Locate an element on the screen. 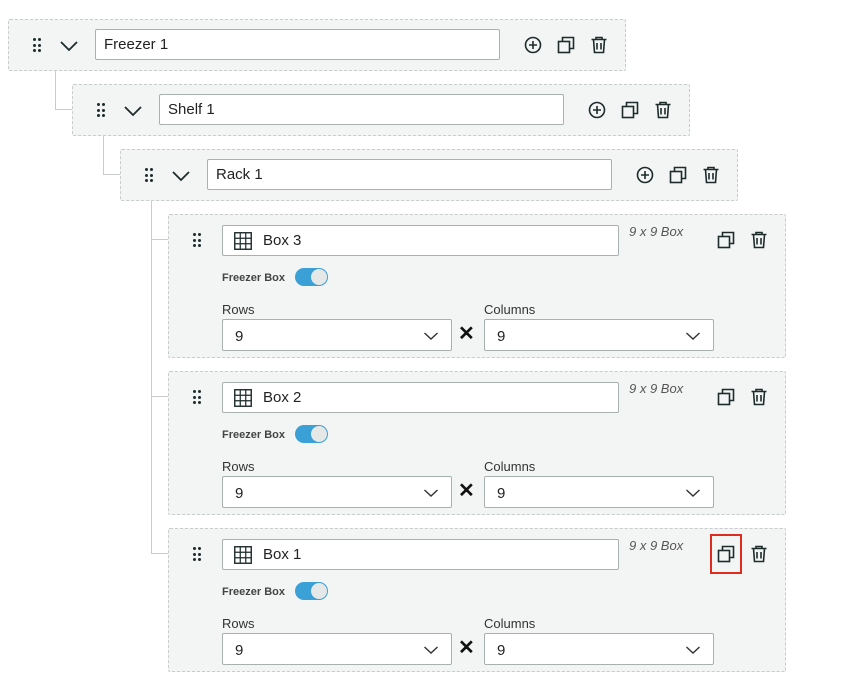  shelf-name-input is located at coordinates (361, 109).